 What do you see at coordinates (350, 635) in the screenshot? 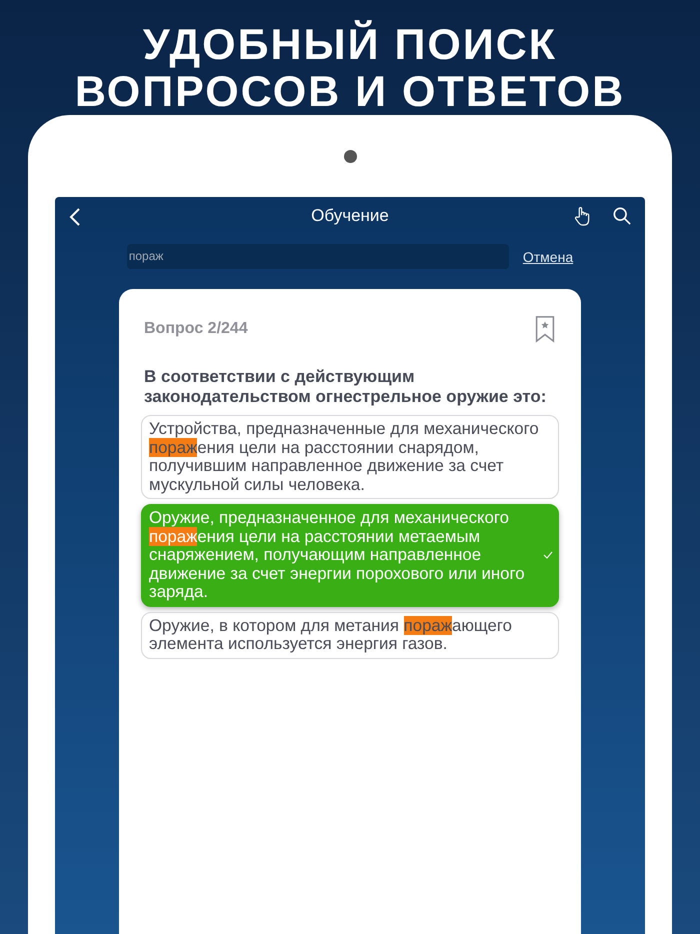
I see `answer-option: Оружие, в котором для метания поражающего элемента используется энергия газов.` at bounding box center [350, 635].